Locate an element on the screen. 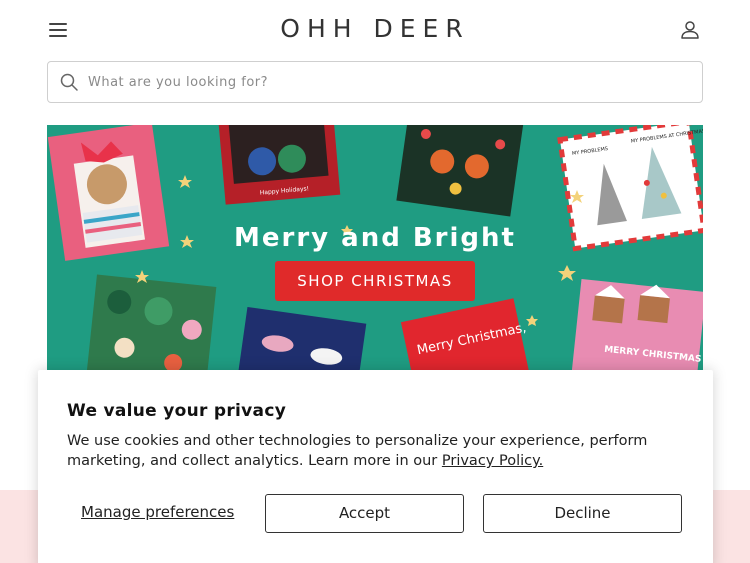  site-header: OHH DEER is located at coordinates (375, 30).